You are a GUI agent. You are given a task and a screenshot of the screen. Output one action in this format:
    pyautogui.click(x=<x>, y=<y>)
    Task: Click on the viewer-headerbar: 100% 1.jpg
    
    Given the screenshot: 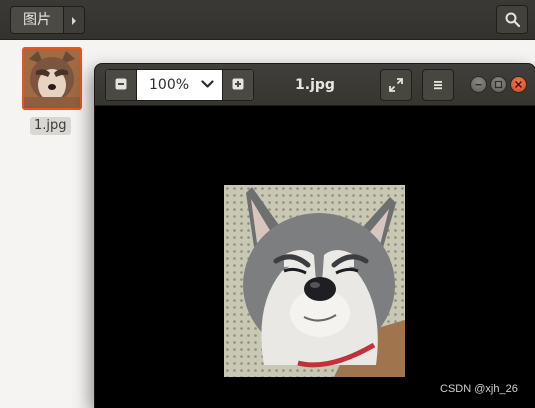 What is the action you would take?
    pyautogui.click(x=315, y=85)
    